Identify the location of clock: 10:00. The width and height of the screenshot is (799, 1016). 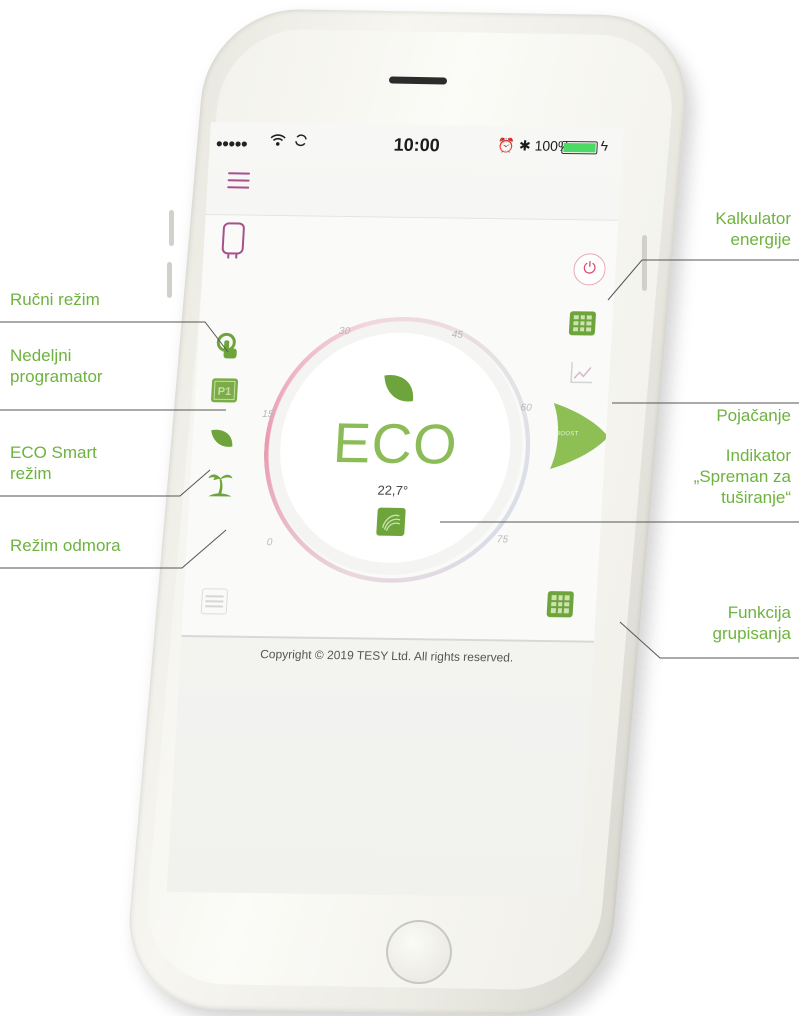
(417, 145).